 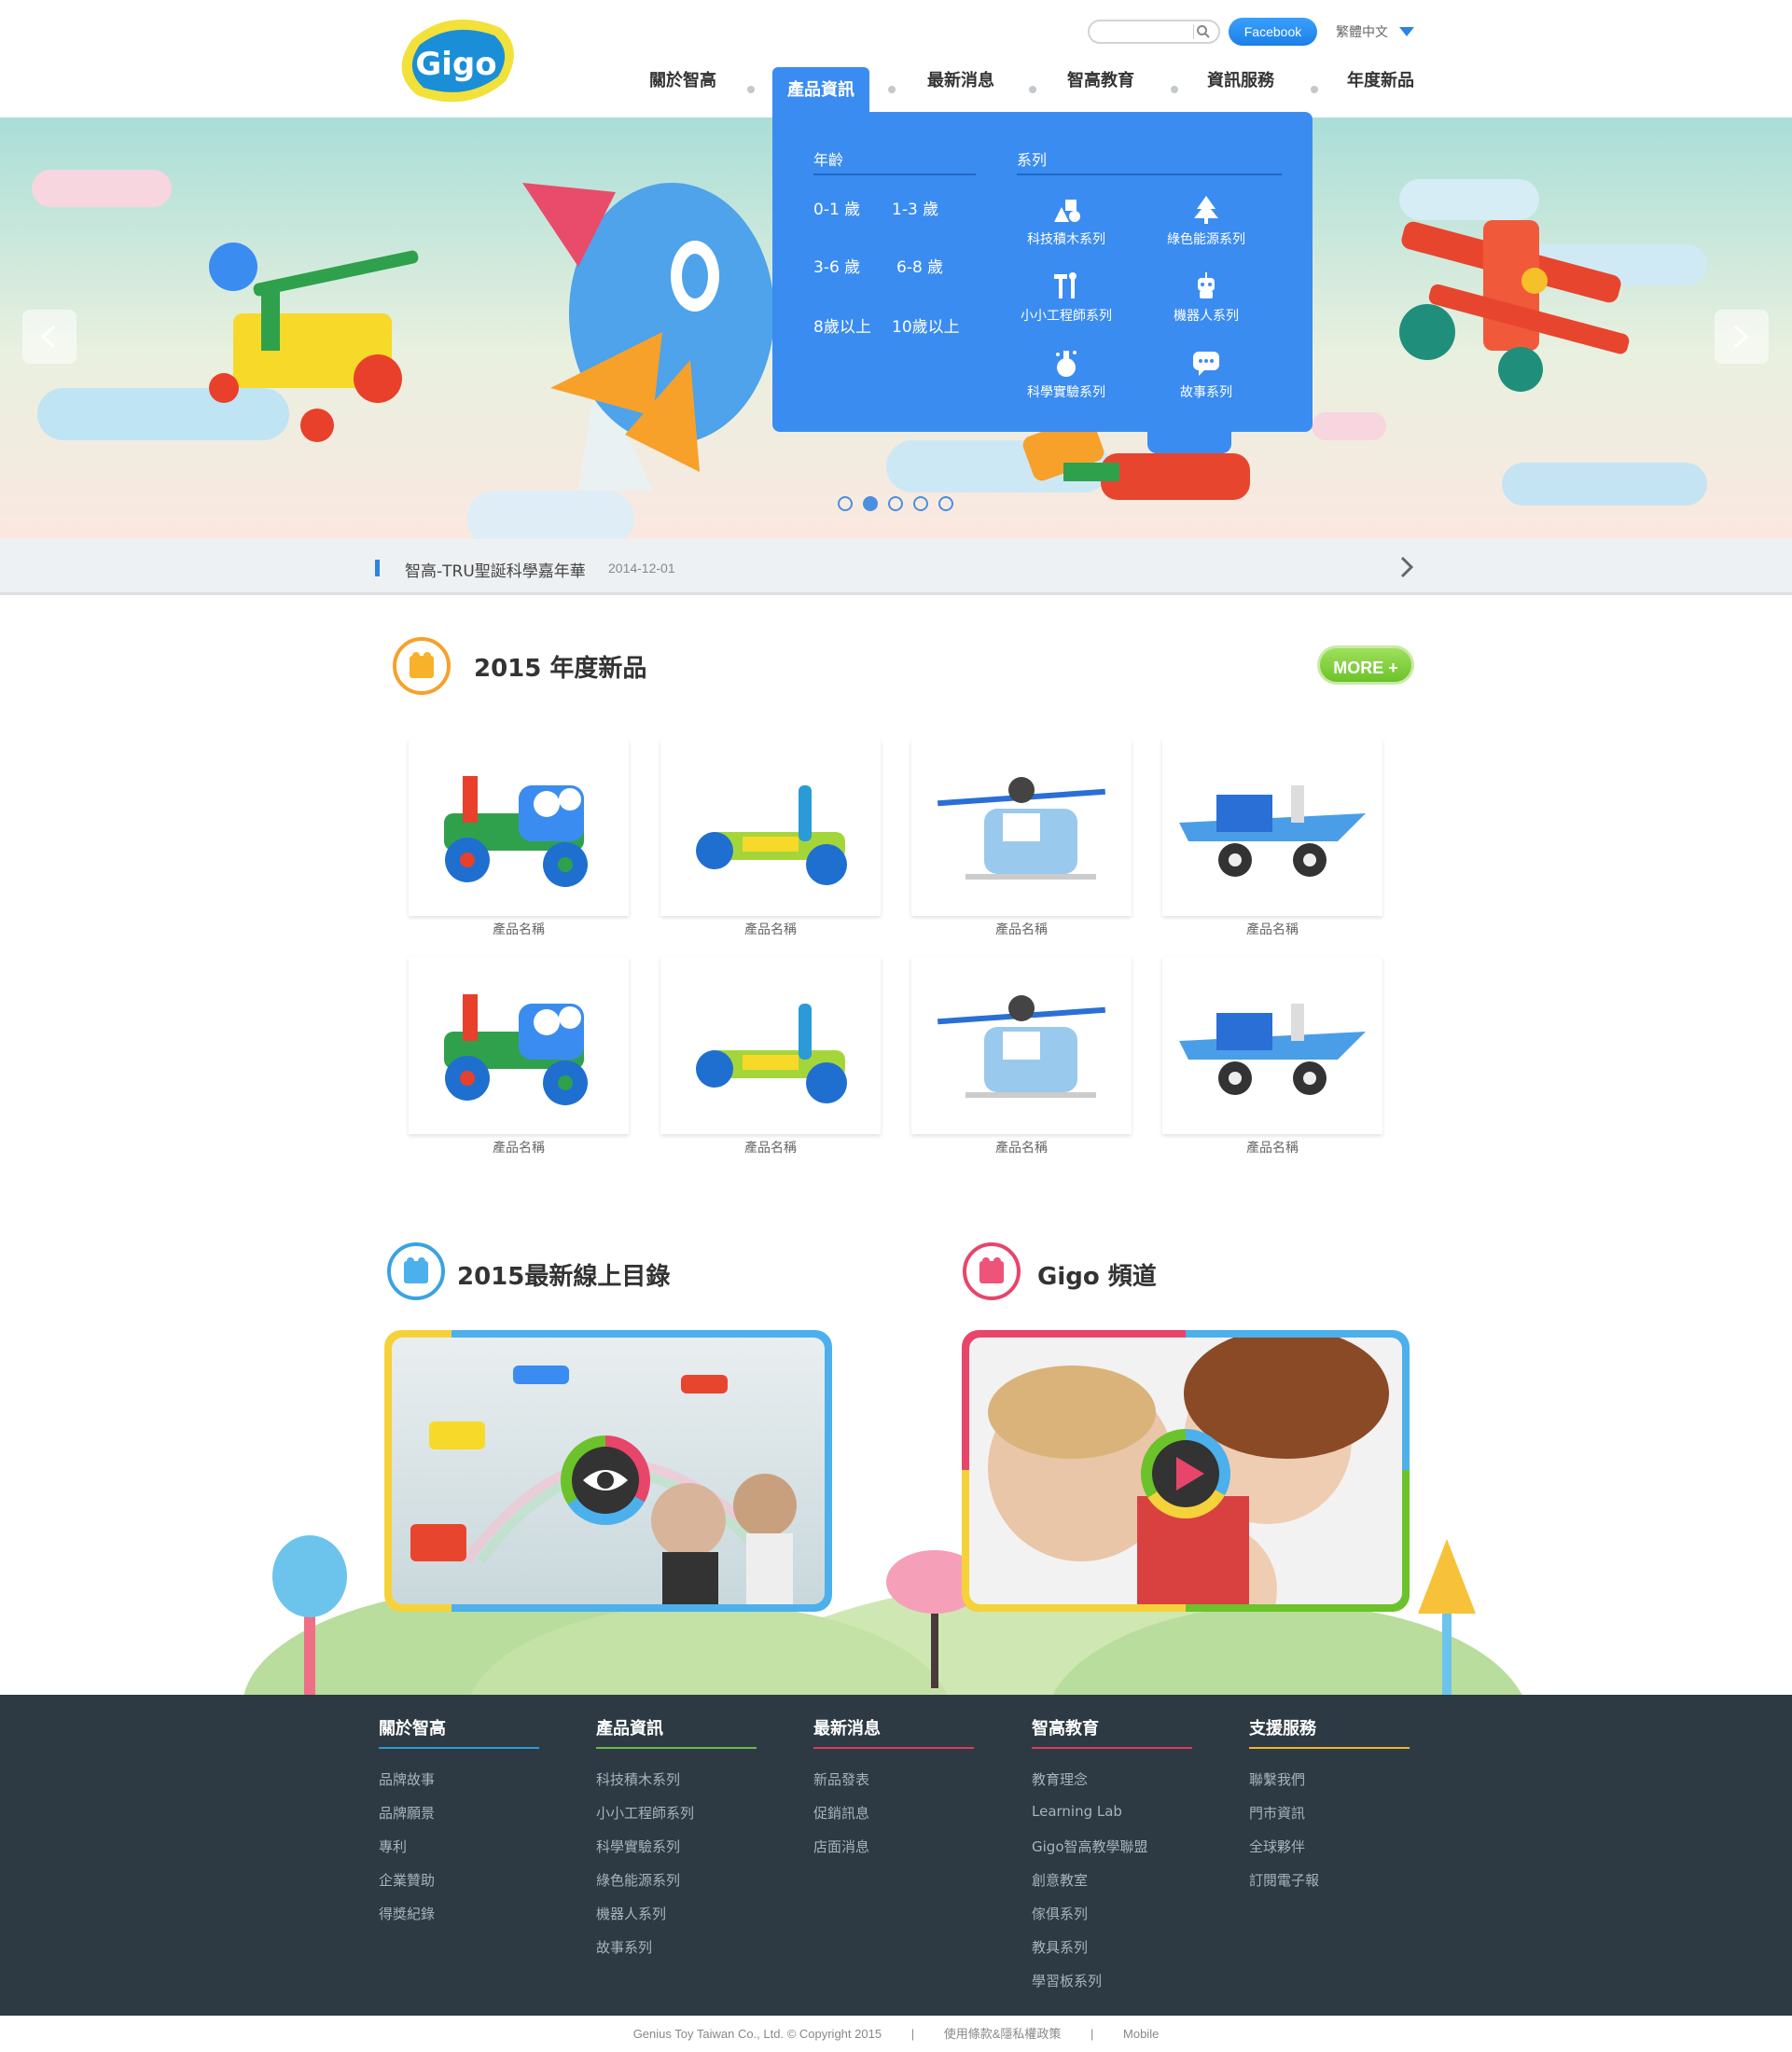 What do you see at coordinates (1277, 1813) in the screenshot?
I see `footer-link: 門市資訊` at bounding box center [1277, 1813].